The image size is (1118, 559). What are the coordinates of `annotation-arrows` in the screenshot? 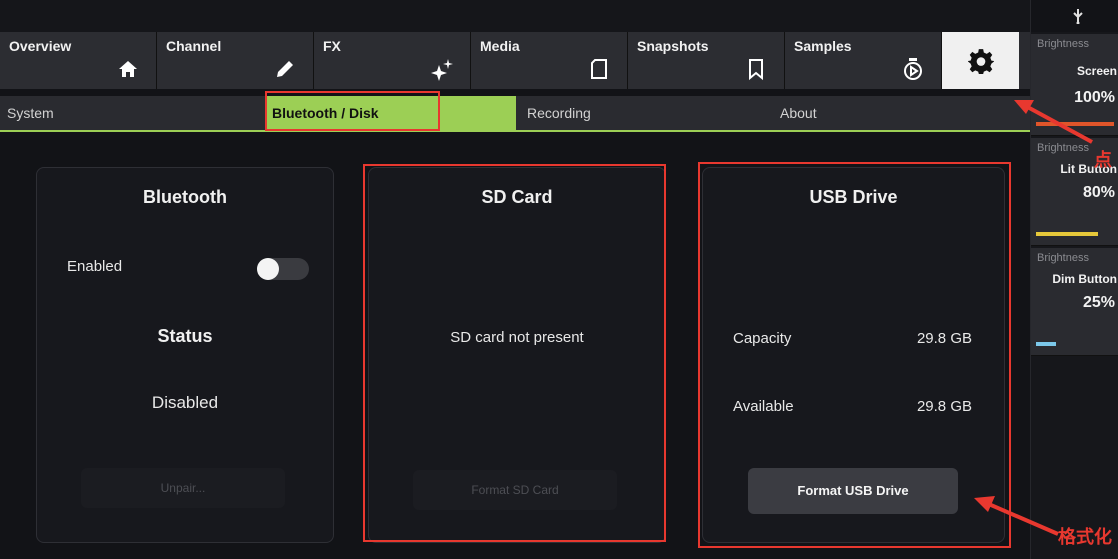 It's located at (1033, 318).